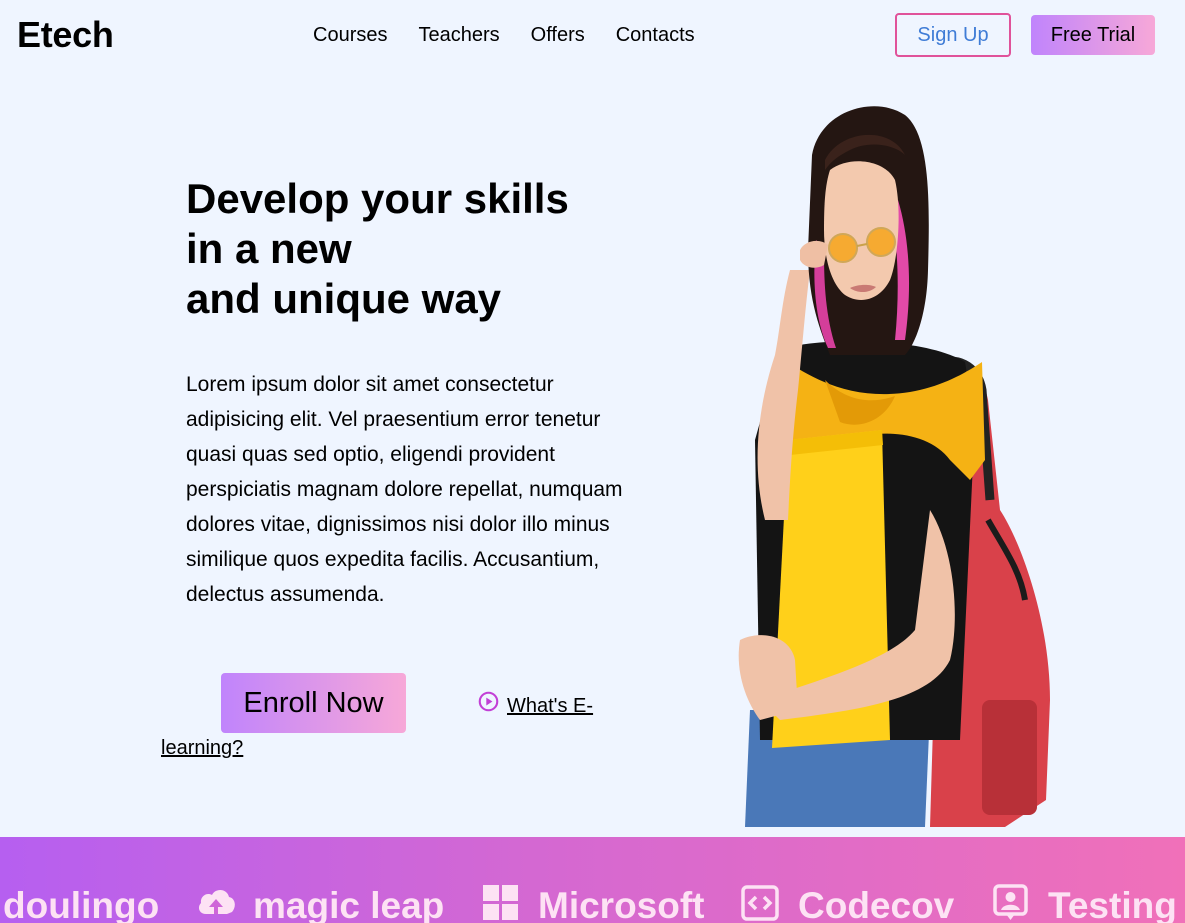 Image resolution: width=1185 pixels, height=923 pixels. Describe the element at coordinates (377, 198) in the screenshot. I see `hero-title-line-1: Develop your skills` at that location.